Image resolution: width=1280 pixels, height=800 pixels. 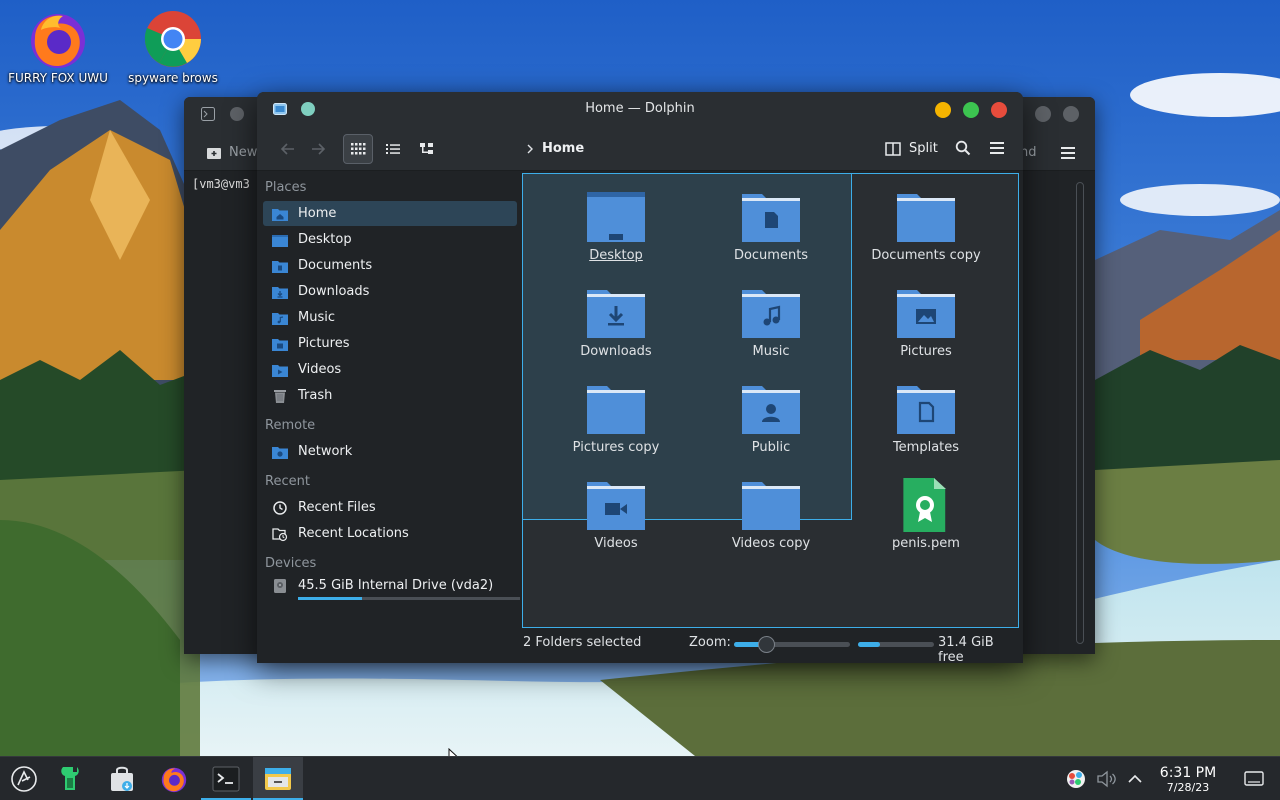 I want to click on folder-music-icon, so click(x=771, y=314).